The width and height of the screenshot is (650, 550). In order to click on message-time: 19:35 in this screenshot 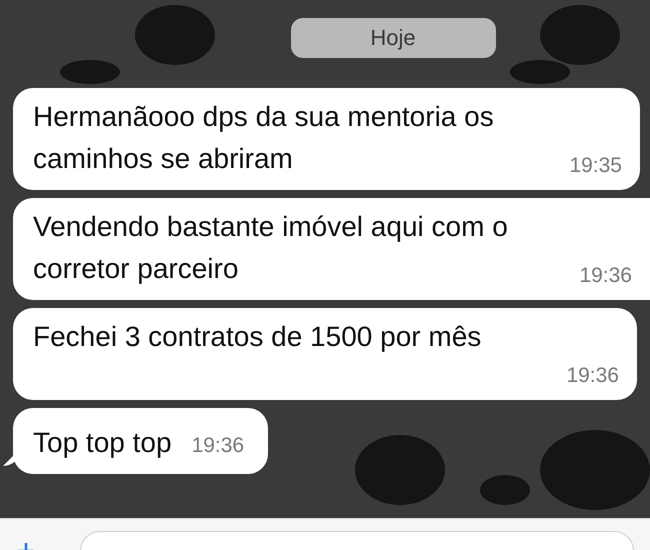, I will do `click(595, 166)`.